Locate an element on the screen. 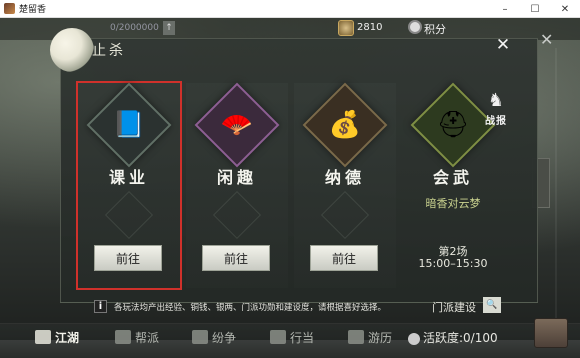 The image size is (580, 358). nav-jianghu: 江湖 is located at coordinates (57, 337).